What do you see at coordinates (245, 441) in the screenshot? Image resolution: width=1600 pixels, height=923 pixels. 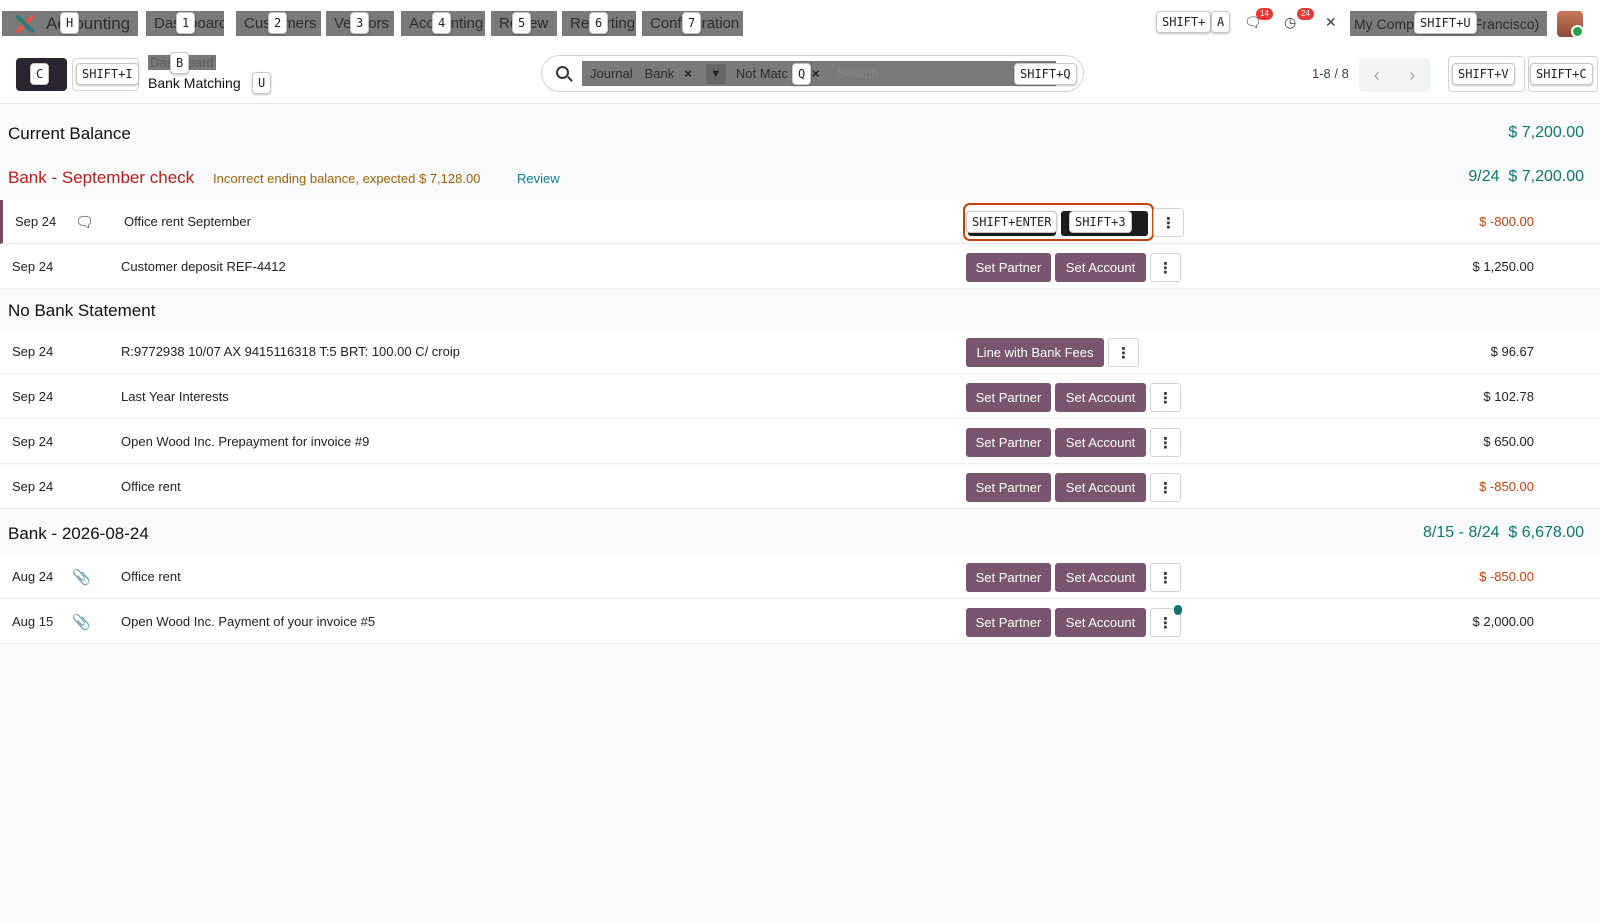 I see `row-label: Open Wood Inc. Prepayment for invoice #9` at bounding box center [245, 441].